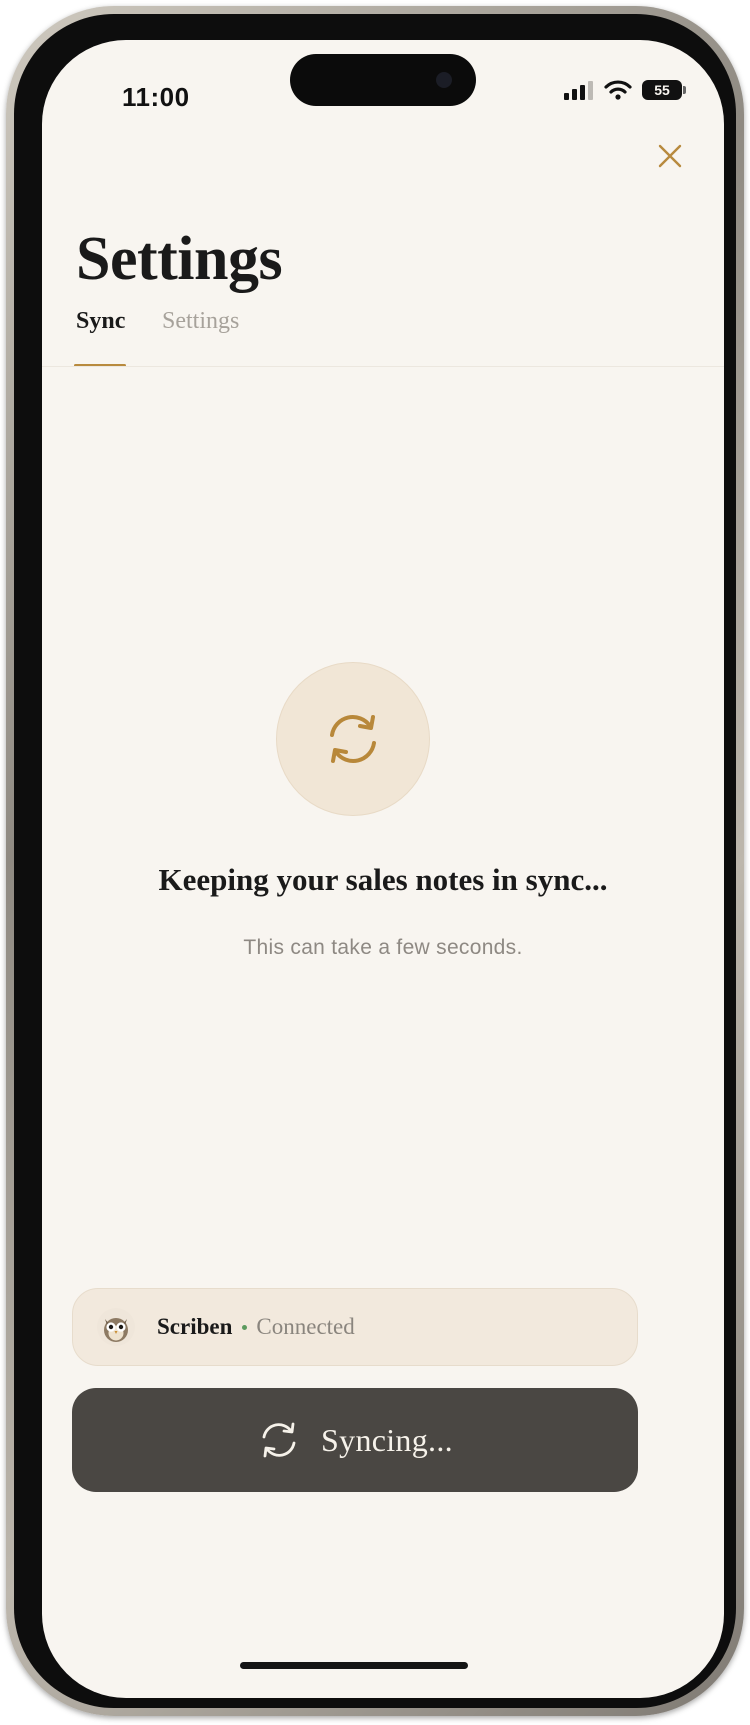  I want to click on connection-status-card: Scriben Connected, so click(355, 1327).